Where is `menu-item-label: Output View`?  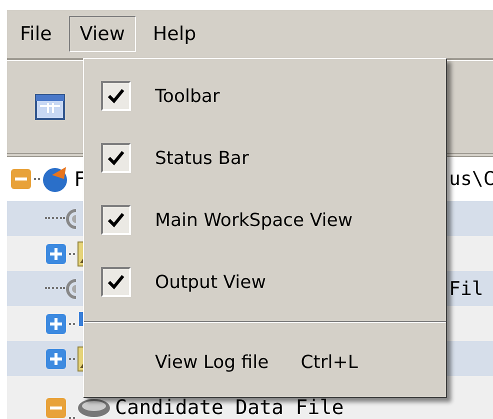
menu-item-label: Output View is located at coordinates (210, 282).